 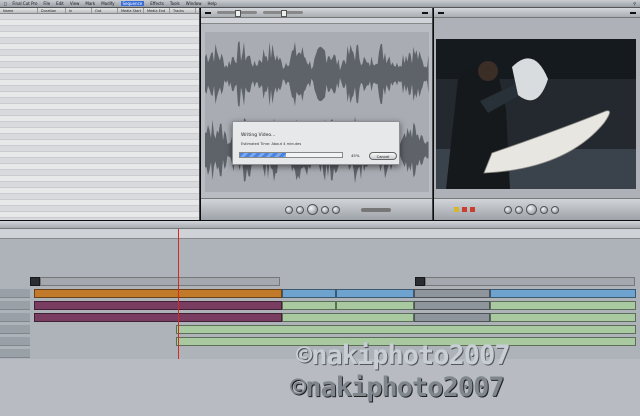 What do you see at coordinates (183, 10) in the screenshot?
I see `column-header-tracks: Tracks` at bounding box center [183, 10].